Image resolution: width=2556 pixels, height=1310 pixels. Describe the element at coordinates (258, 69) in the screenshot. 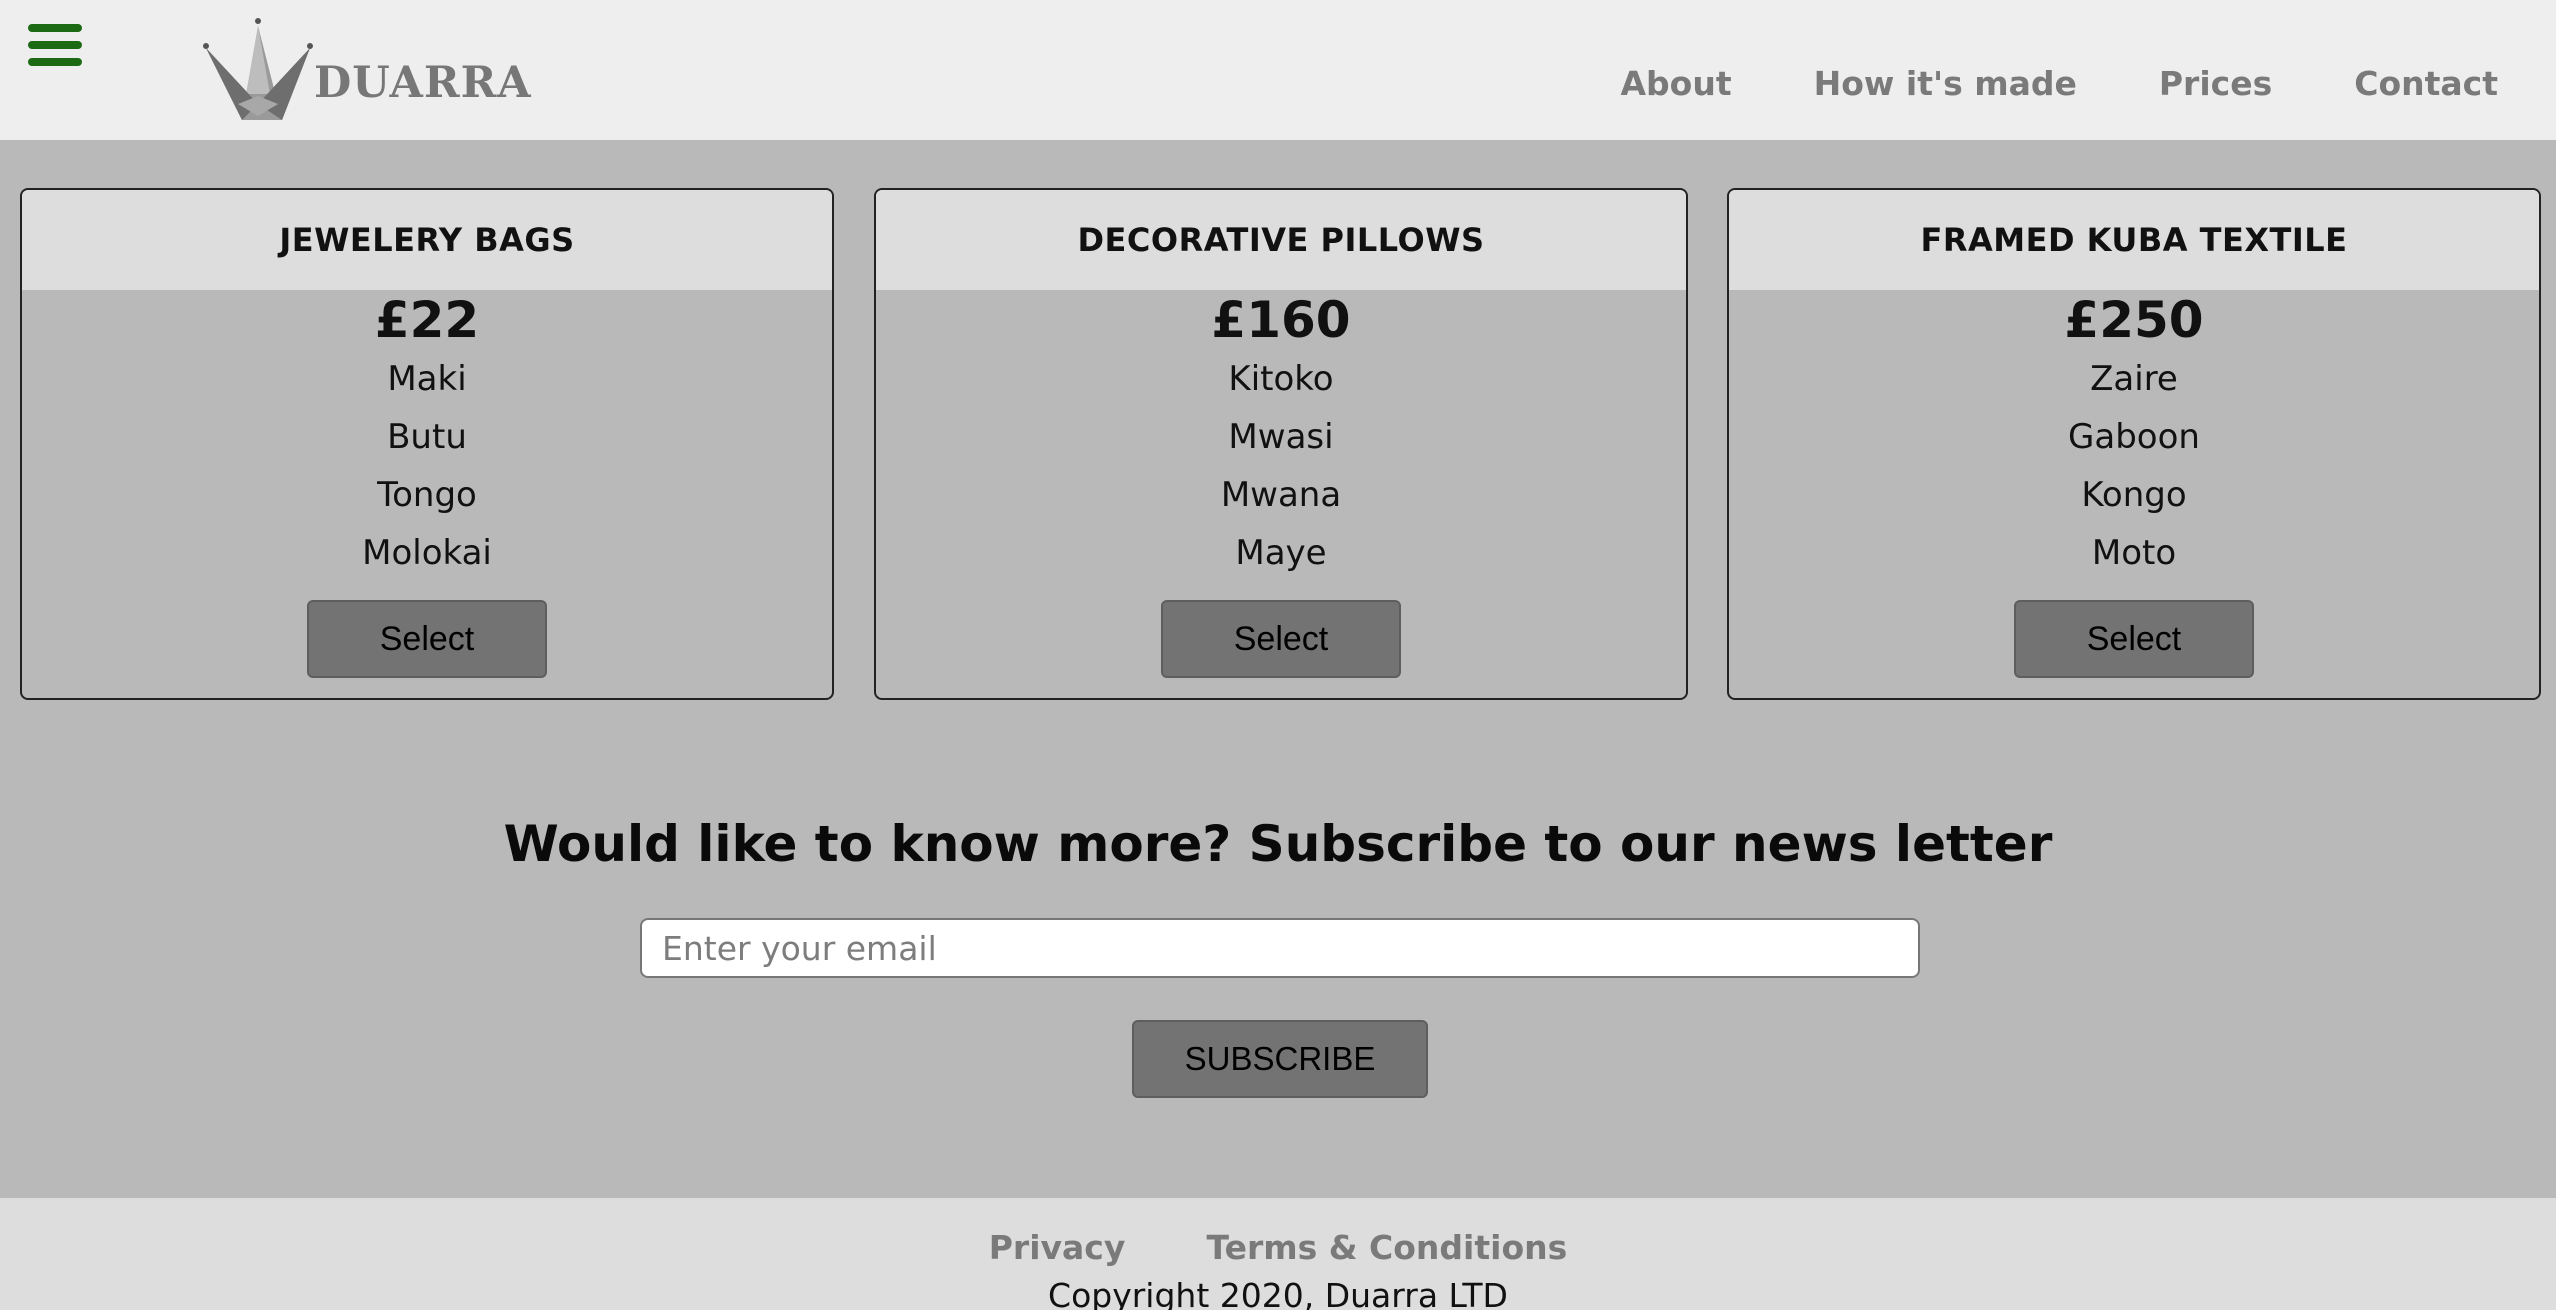

I see `crown-logo-icon` at that location.